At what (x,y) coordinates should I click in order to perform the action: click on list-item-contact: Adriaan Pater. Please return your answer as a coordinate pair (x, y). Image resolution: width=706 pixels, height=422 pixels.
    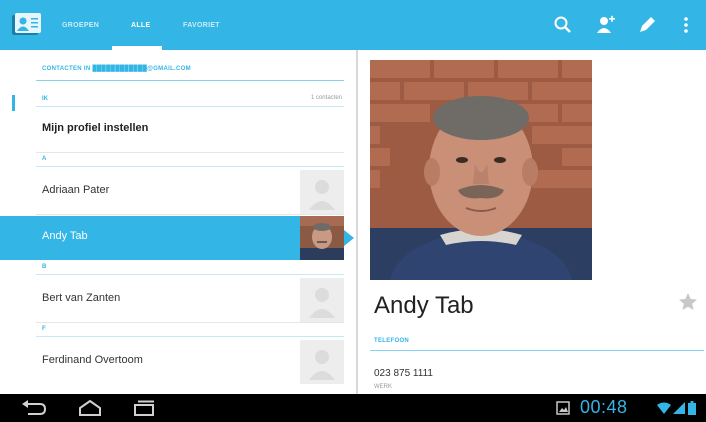
    Looking at the image, I should click on (190, 192).